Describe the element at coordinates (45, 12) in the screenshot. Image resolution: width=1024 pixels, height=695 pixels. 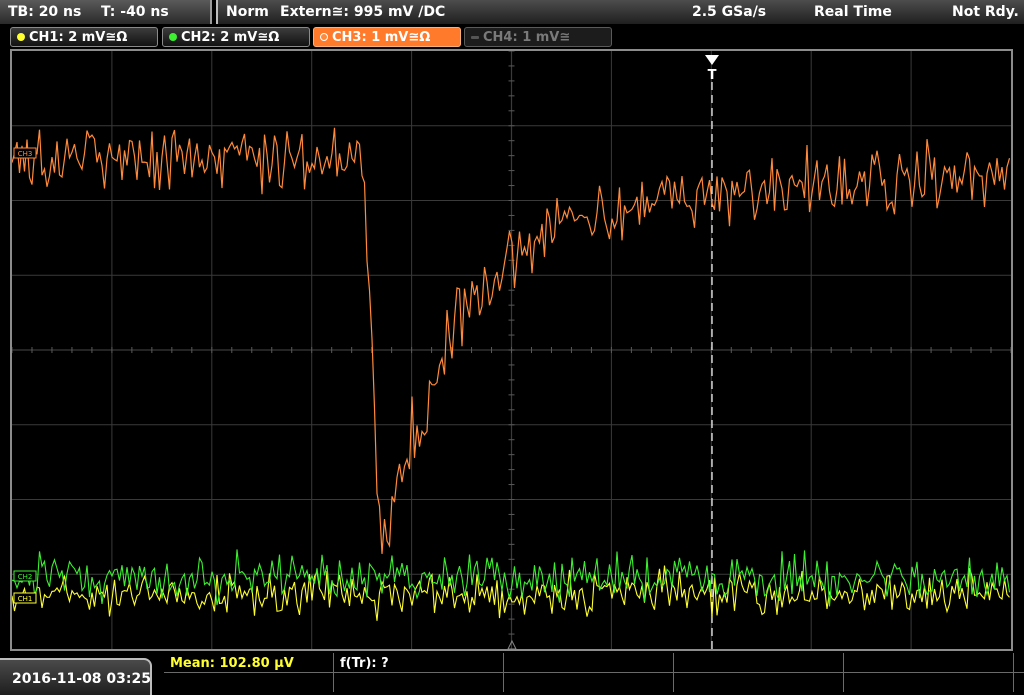
I see `timebase-label: TB: 20 ns` at that location.